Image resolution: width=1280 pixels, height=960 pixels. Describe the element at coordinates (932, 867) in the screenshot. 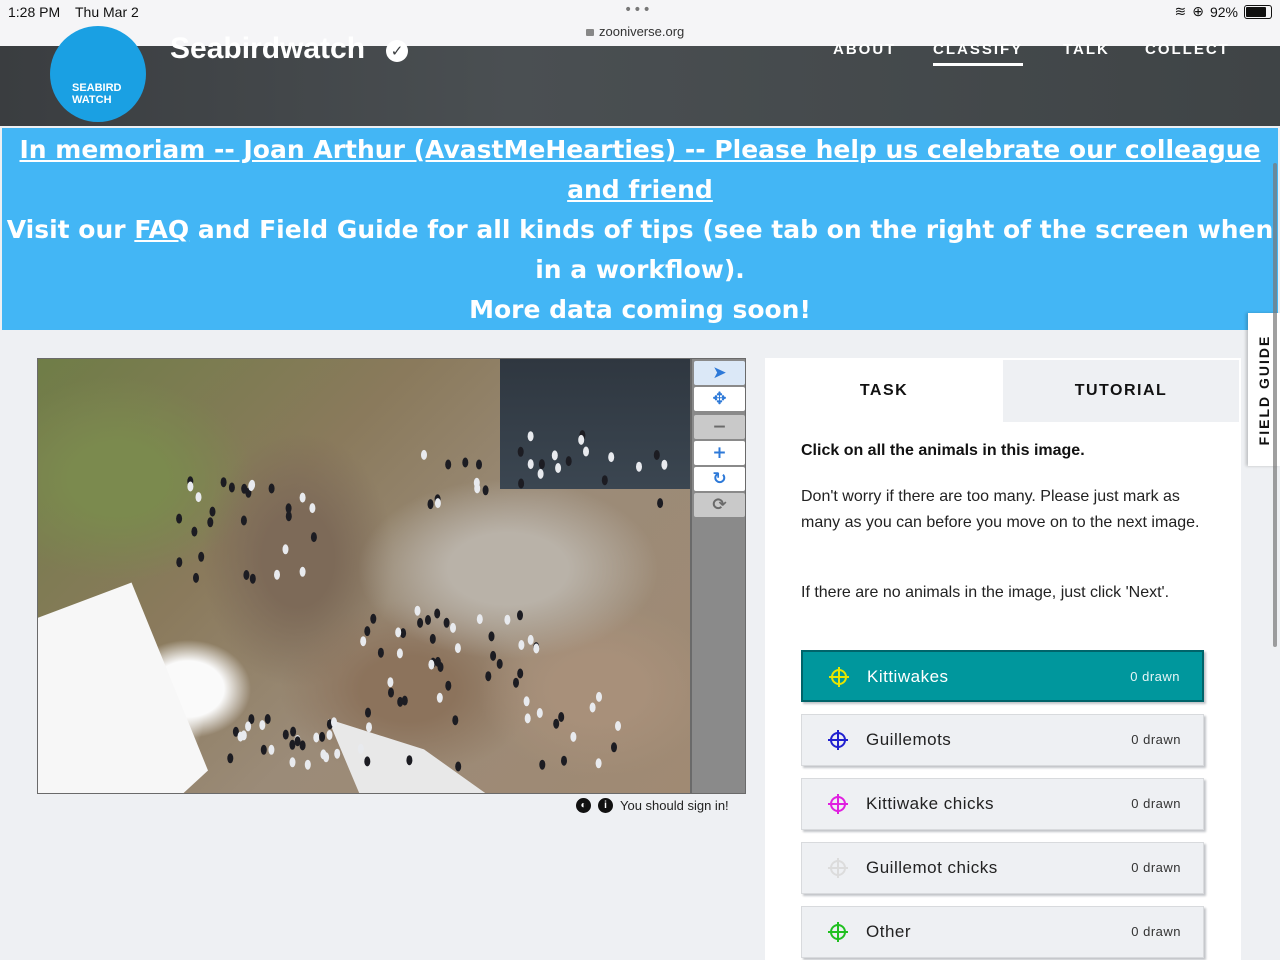

I see `choice-label: Guillemot chicks` at that location.